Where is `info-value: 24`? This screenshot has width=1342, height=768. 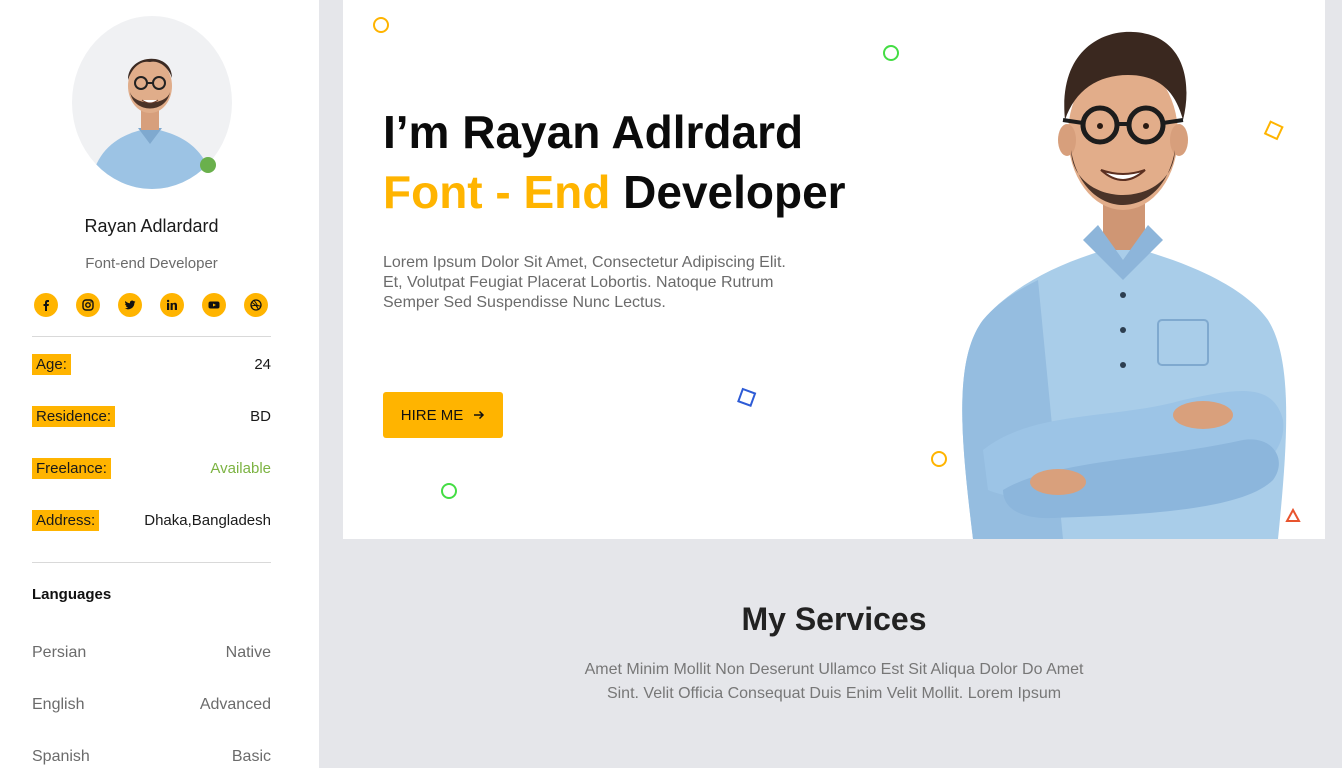
info-value: 24 is located at coordinates (262, 364).